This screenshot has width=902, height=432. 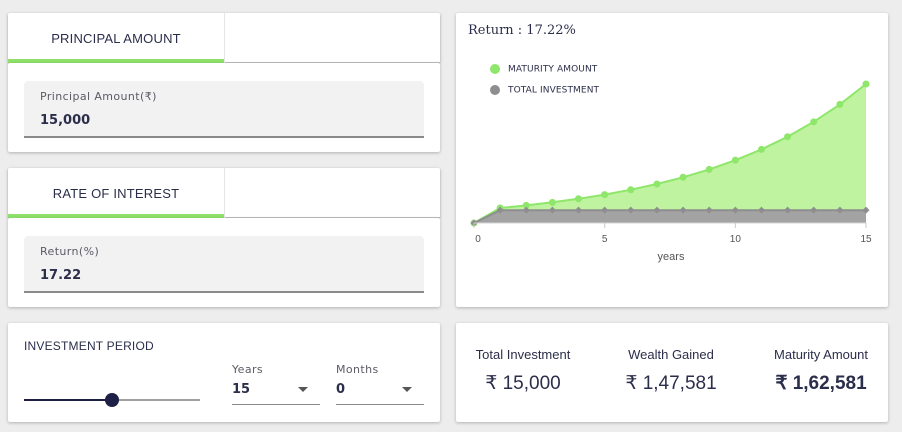 What do you see at coordinates (276, 384) in the screenshot?
I see `years-select: Years 15` at bounding box center [276, 384].